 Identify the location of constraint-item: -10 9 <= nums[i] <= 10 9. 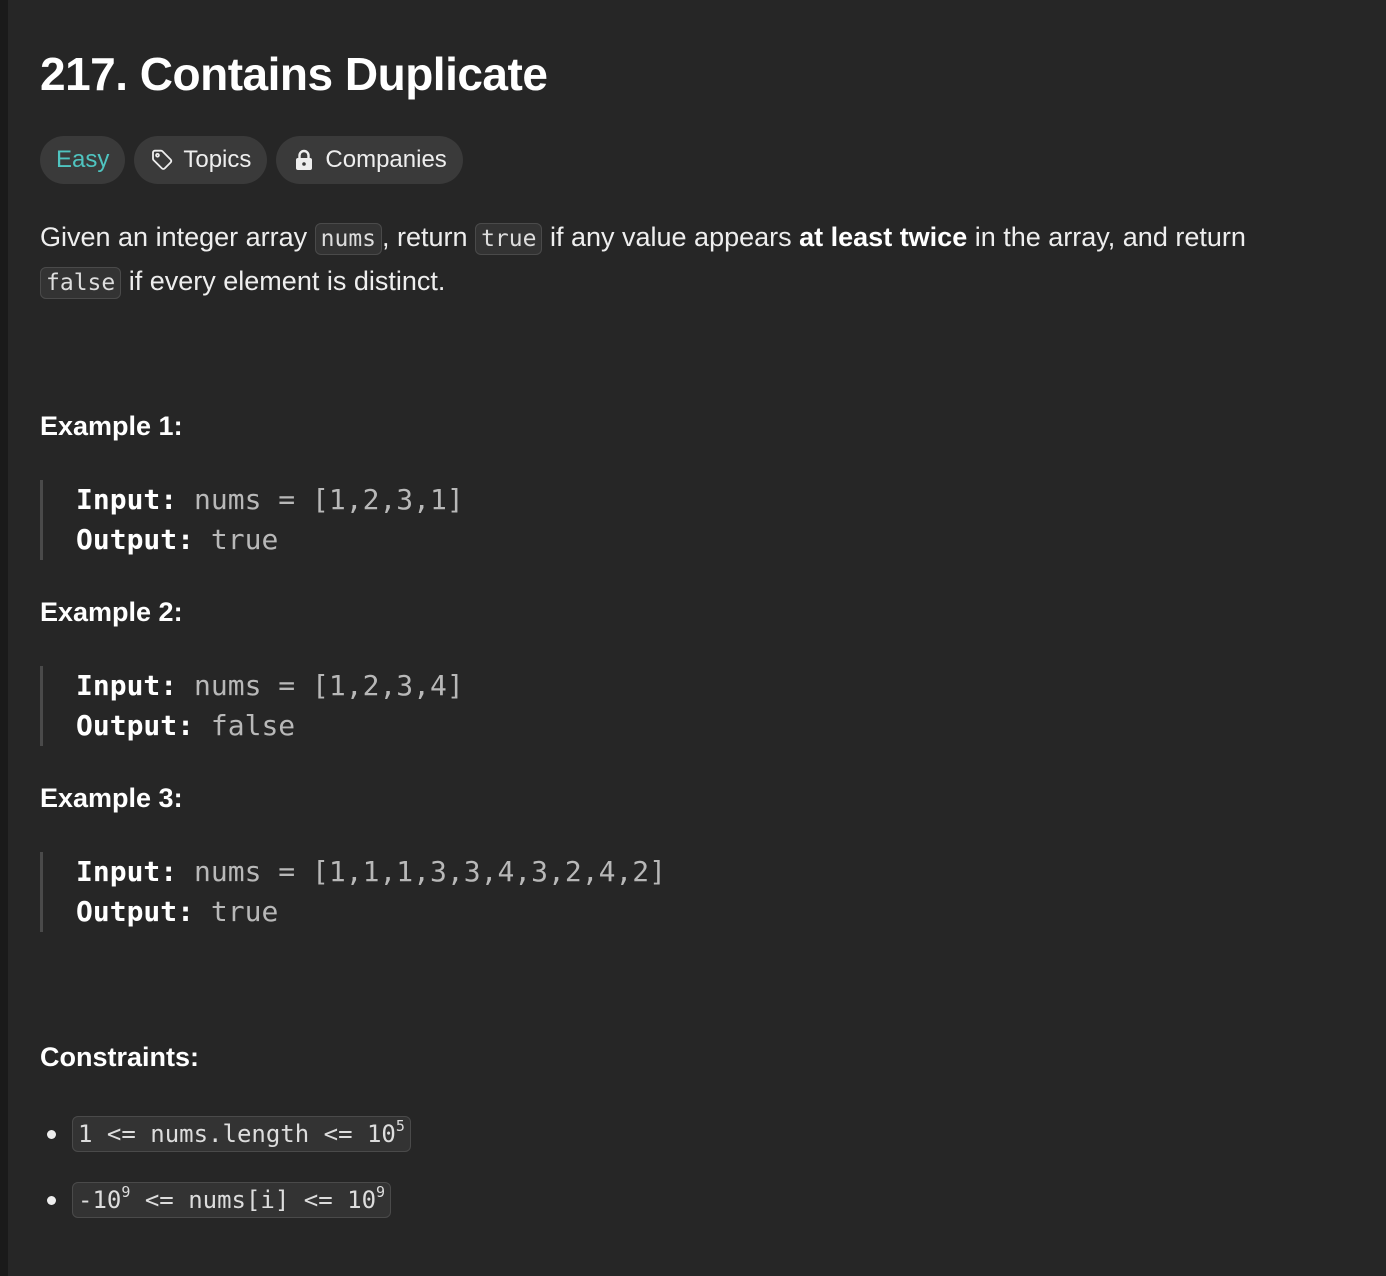
(225, 1200).